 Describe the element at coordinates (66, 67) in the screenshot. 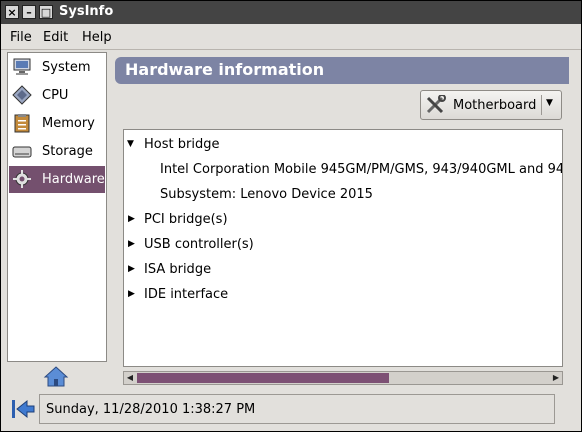

I see `sidebar-item-label: System` at that location.